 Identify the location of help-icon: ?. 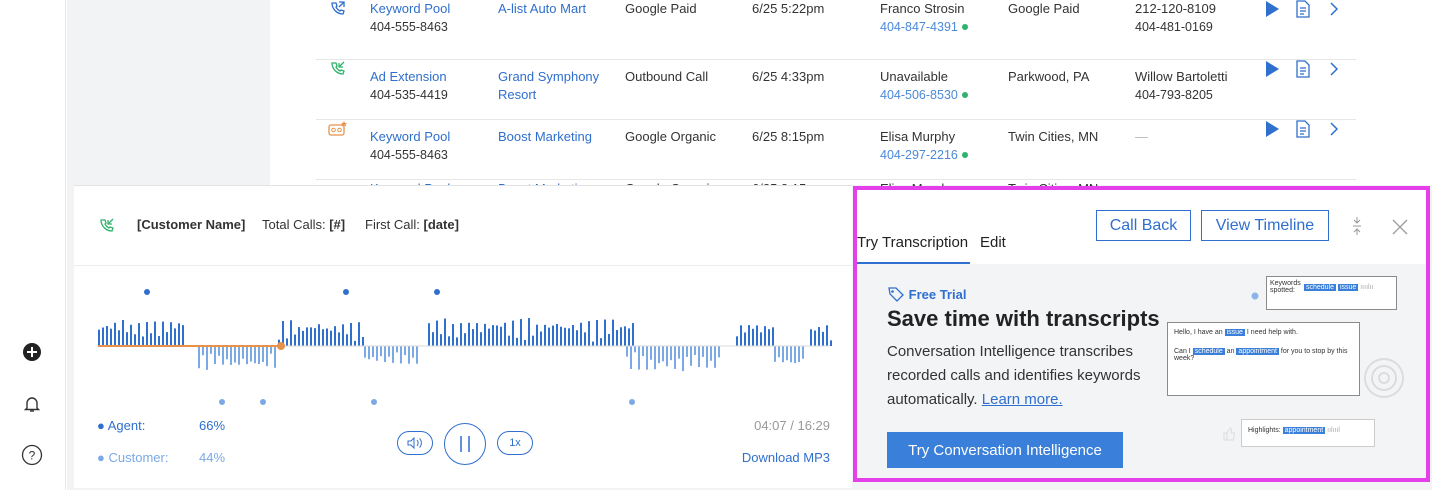
(32, 455).